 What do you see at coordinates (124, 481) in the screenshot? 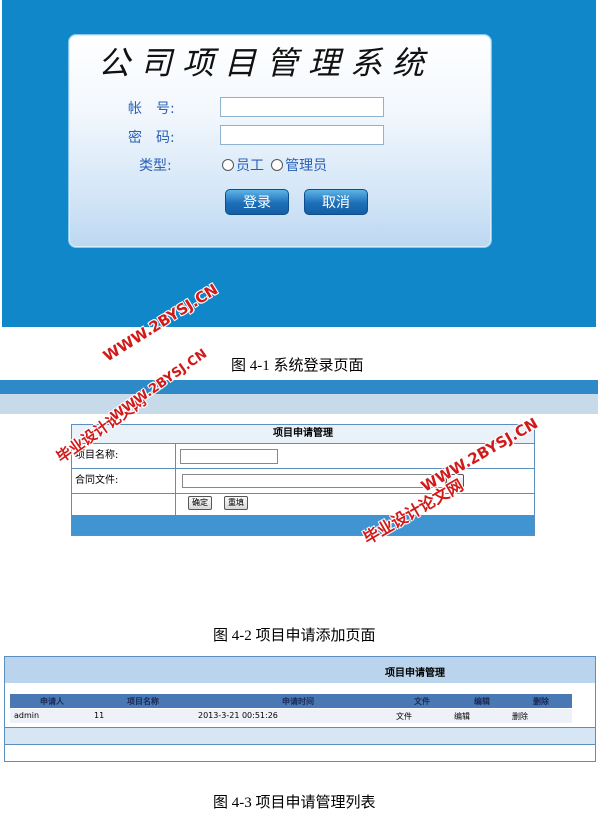
I see `contract-file-label: 合同文件:` at bounding box center [124, 481].